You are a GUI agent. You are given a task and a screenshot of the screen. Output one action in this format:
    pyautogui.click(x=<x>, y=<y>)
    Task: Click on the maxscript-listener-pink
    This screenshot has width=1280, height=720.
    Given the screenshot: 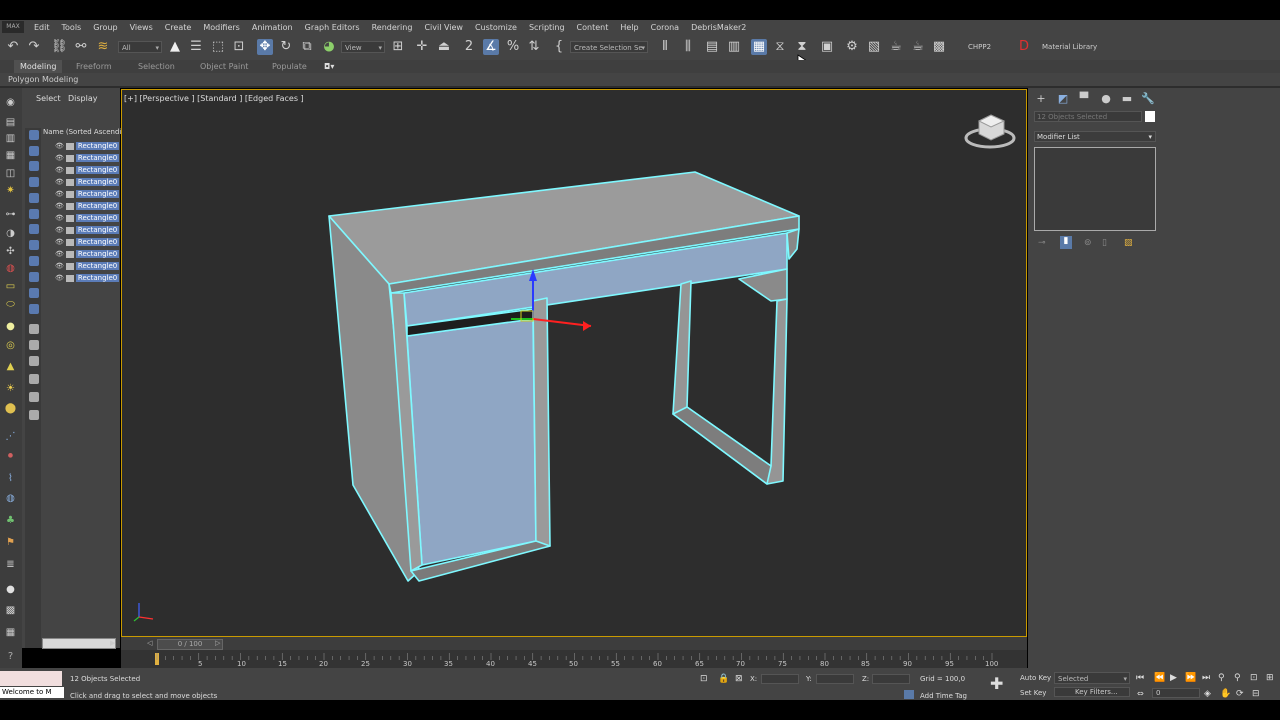 What is the action you would take?
    pyautogui.click(x=31, y=678)
    